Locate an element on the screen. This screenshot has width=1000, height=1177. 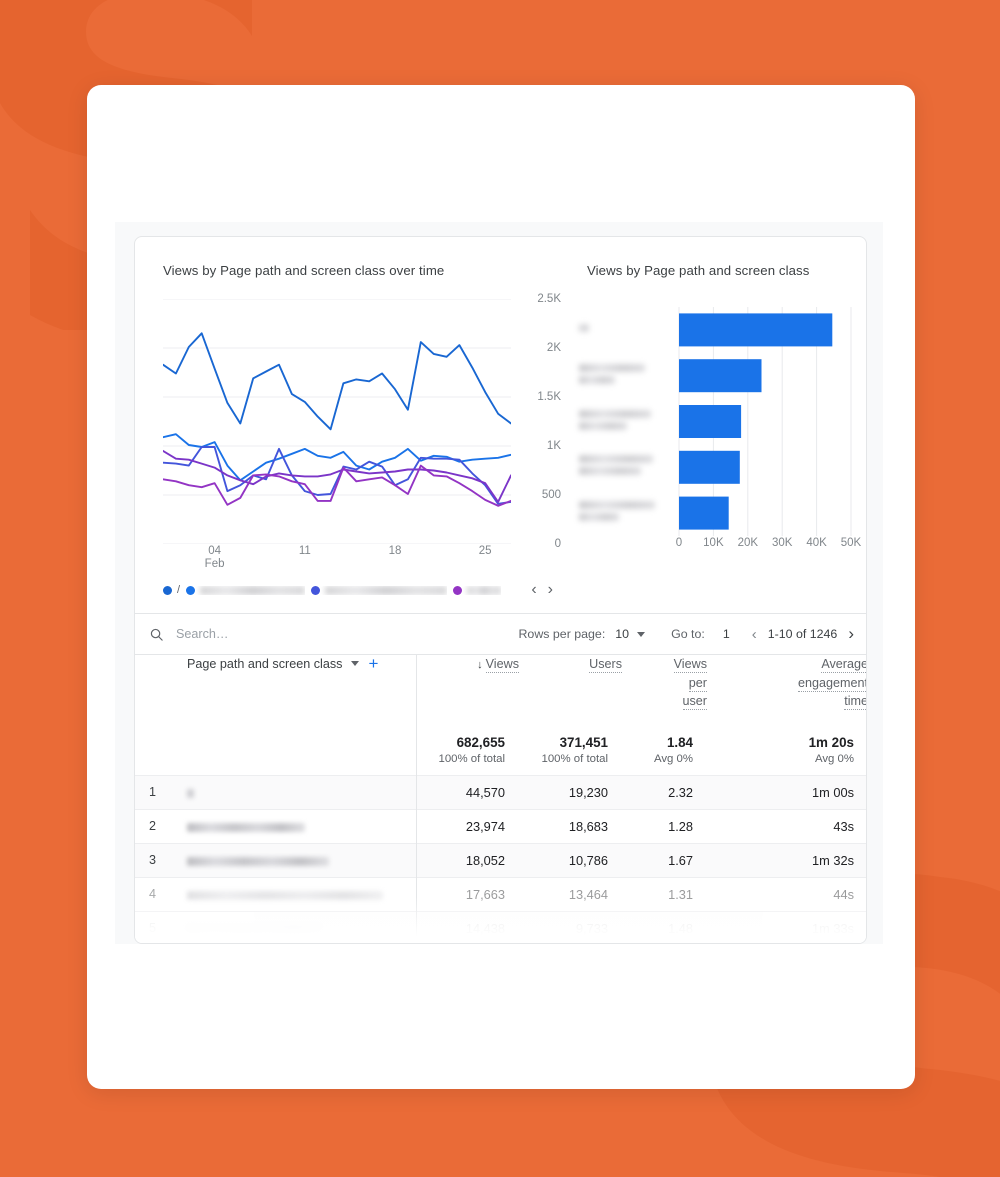
table-row: 1 44,570 19,230 2.32 1m 00s is located at coordinates (500, 792).